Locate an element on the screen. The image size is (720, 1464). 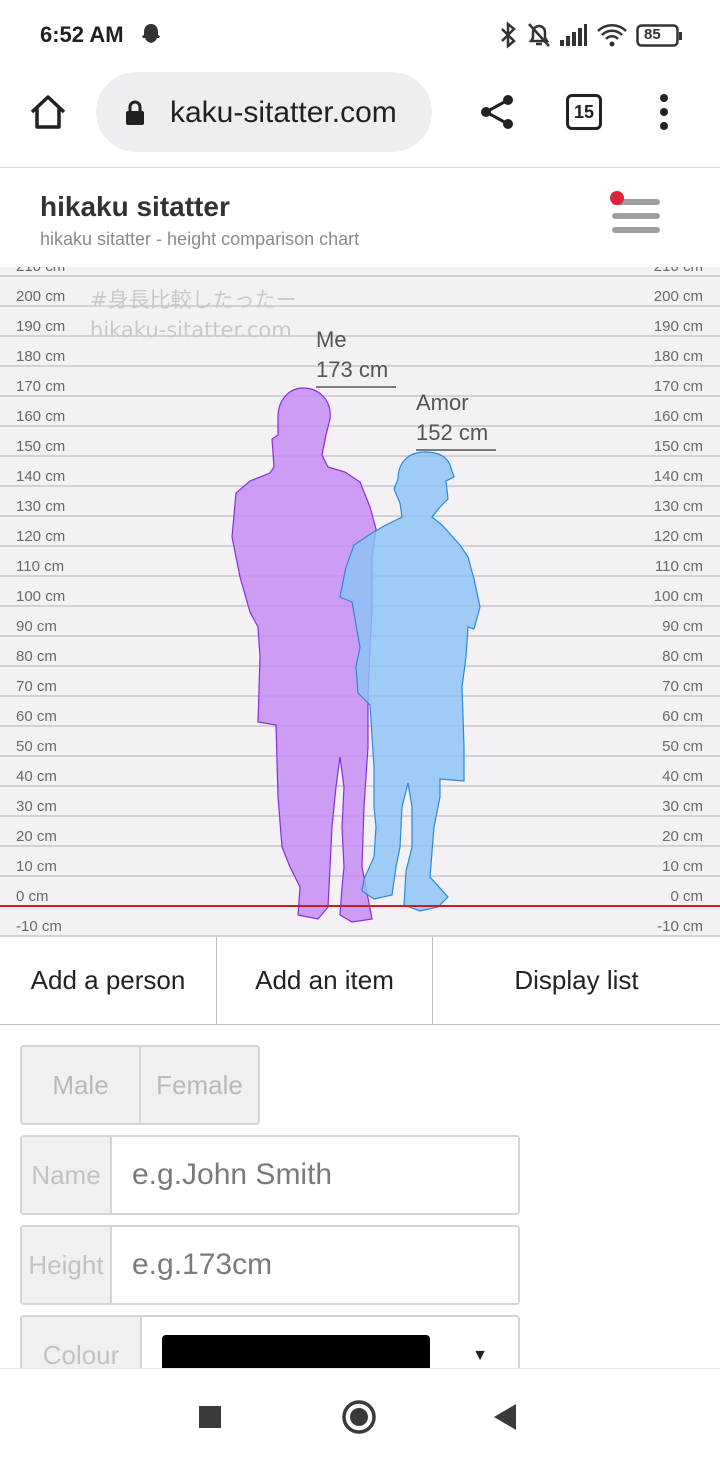
tick-label-right: 40 cm is located at coordinates (682, 776).